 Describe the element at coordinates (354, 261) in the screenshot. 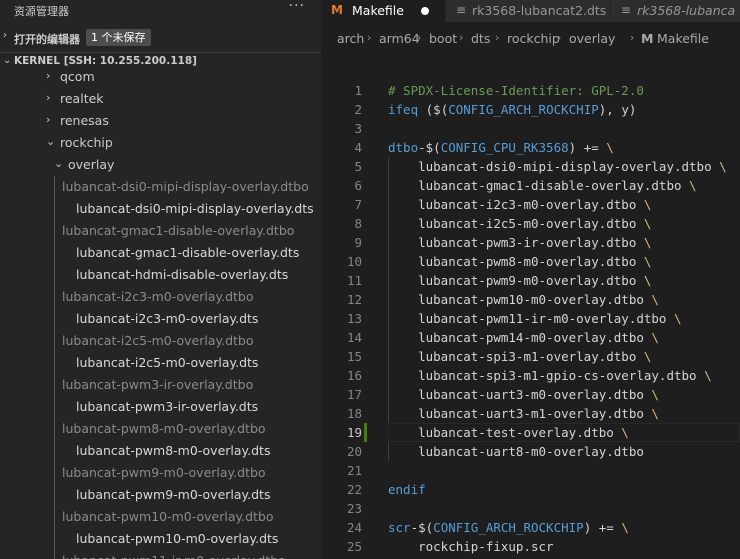

I see `line-number: 10` at that location.